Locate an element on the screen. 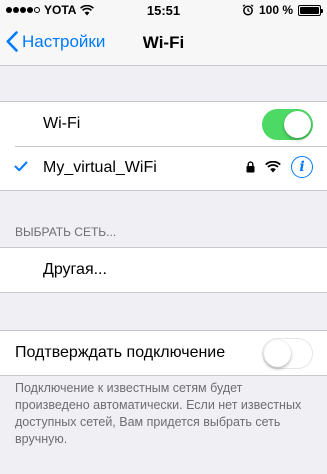 Image resolution: width=327 pixels, height=474 pixels. ask-to-join-group: Подтверждать подключение is located at coordinates (163, 353).